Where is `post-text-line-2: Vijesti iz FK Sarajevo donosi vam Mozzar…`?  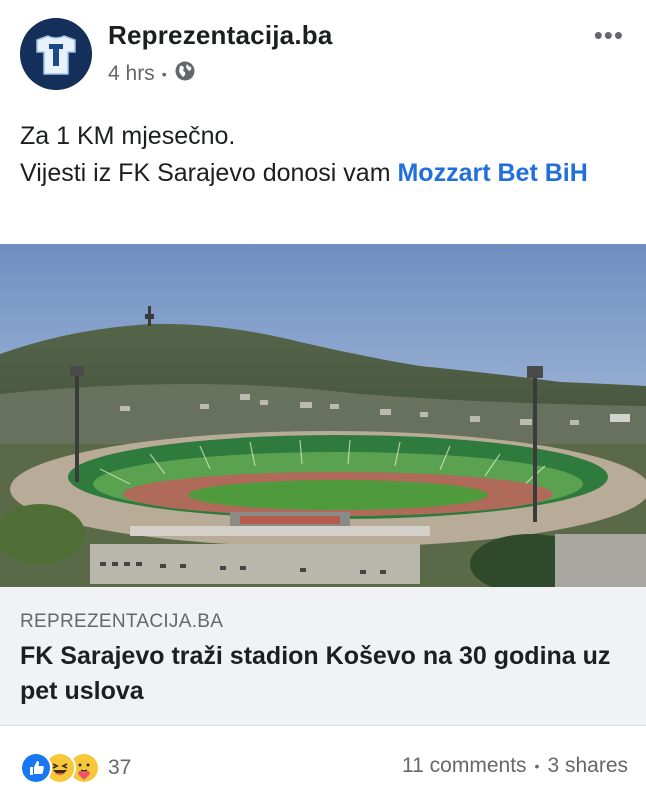 post-text-line-2: Vijesti iz FK Sarajevo donosi vam Mozzar… is located at coordinates (323, 173).